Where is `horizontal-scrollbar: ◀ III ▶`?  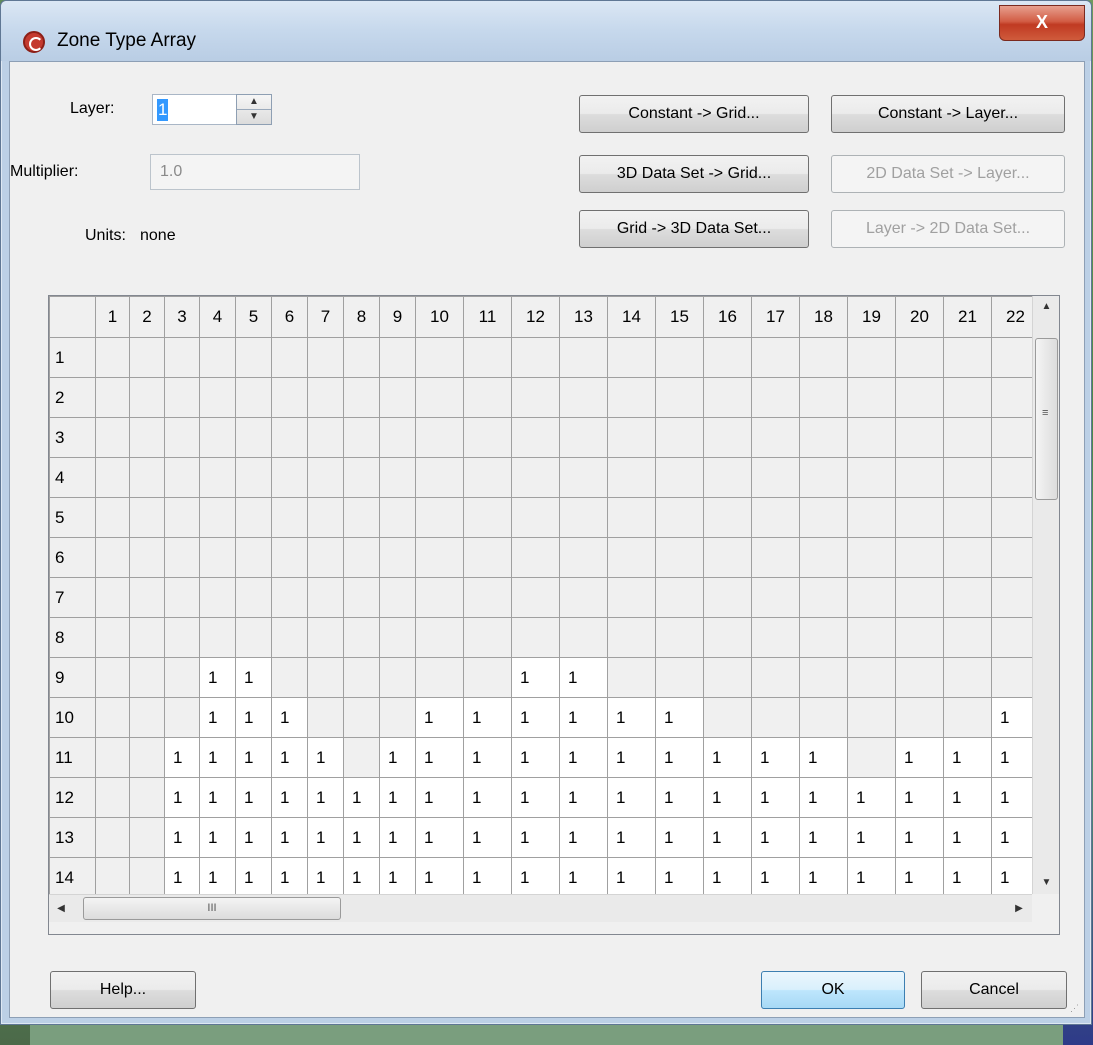 horizontal-scrollbar: ◀ III ▶ is located at coordinates (540, 908).